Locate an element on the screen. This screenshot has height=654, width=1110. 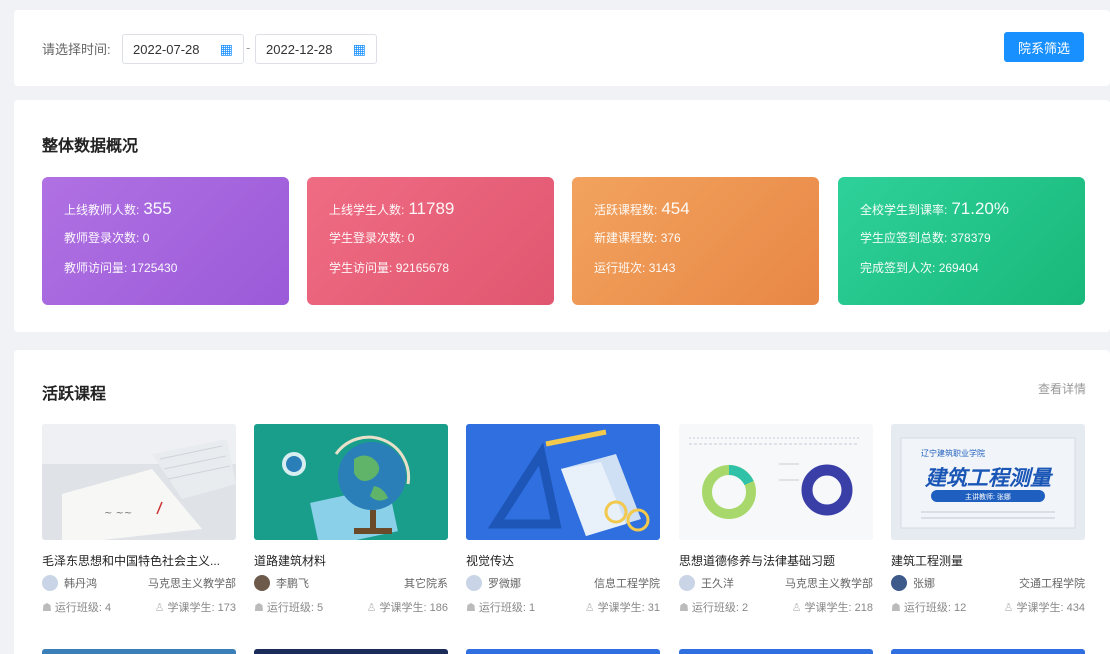
course-thumbnail: 辽宁建筑职业学院 建筑工程测量 主讲教师: 张娜 is located at coordinates (988, 482).